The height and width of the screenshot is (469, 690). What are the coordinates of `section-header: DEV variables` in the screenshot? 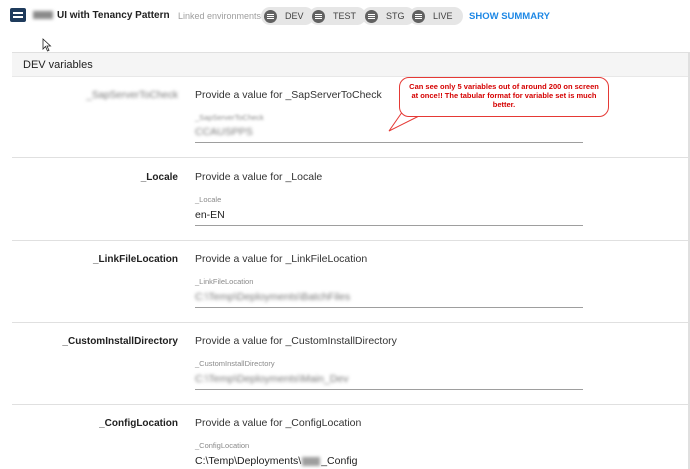 It's located at (351, 64).